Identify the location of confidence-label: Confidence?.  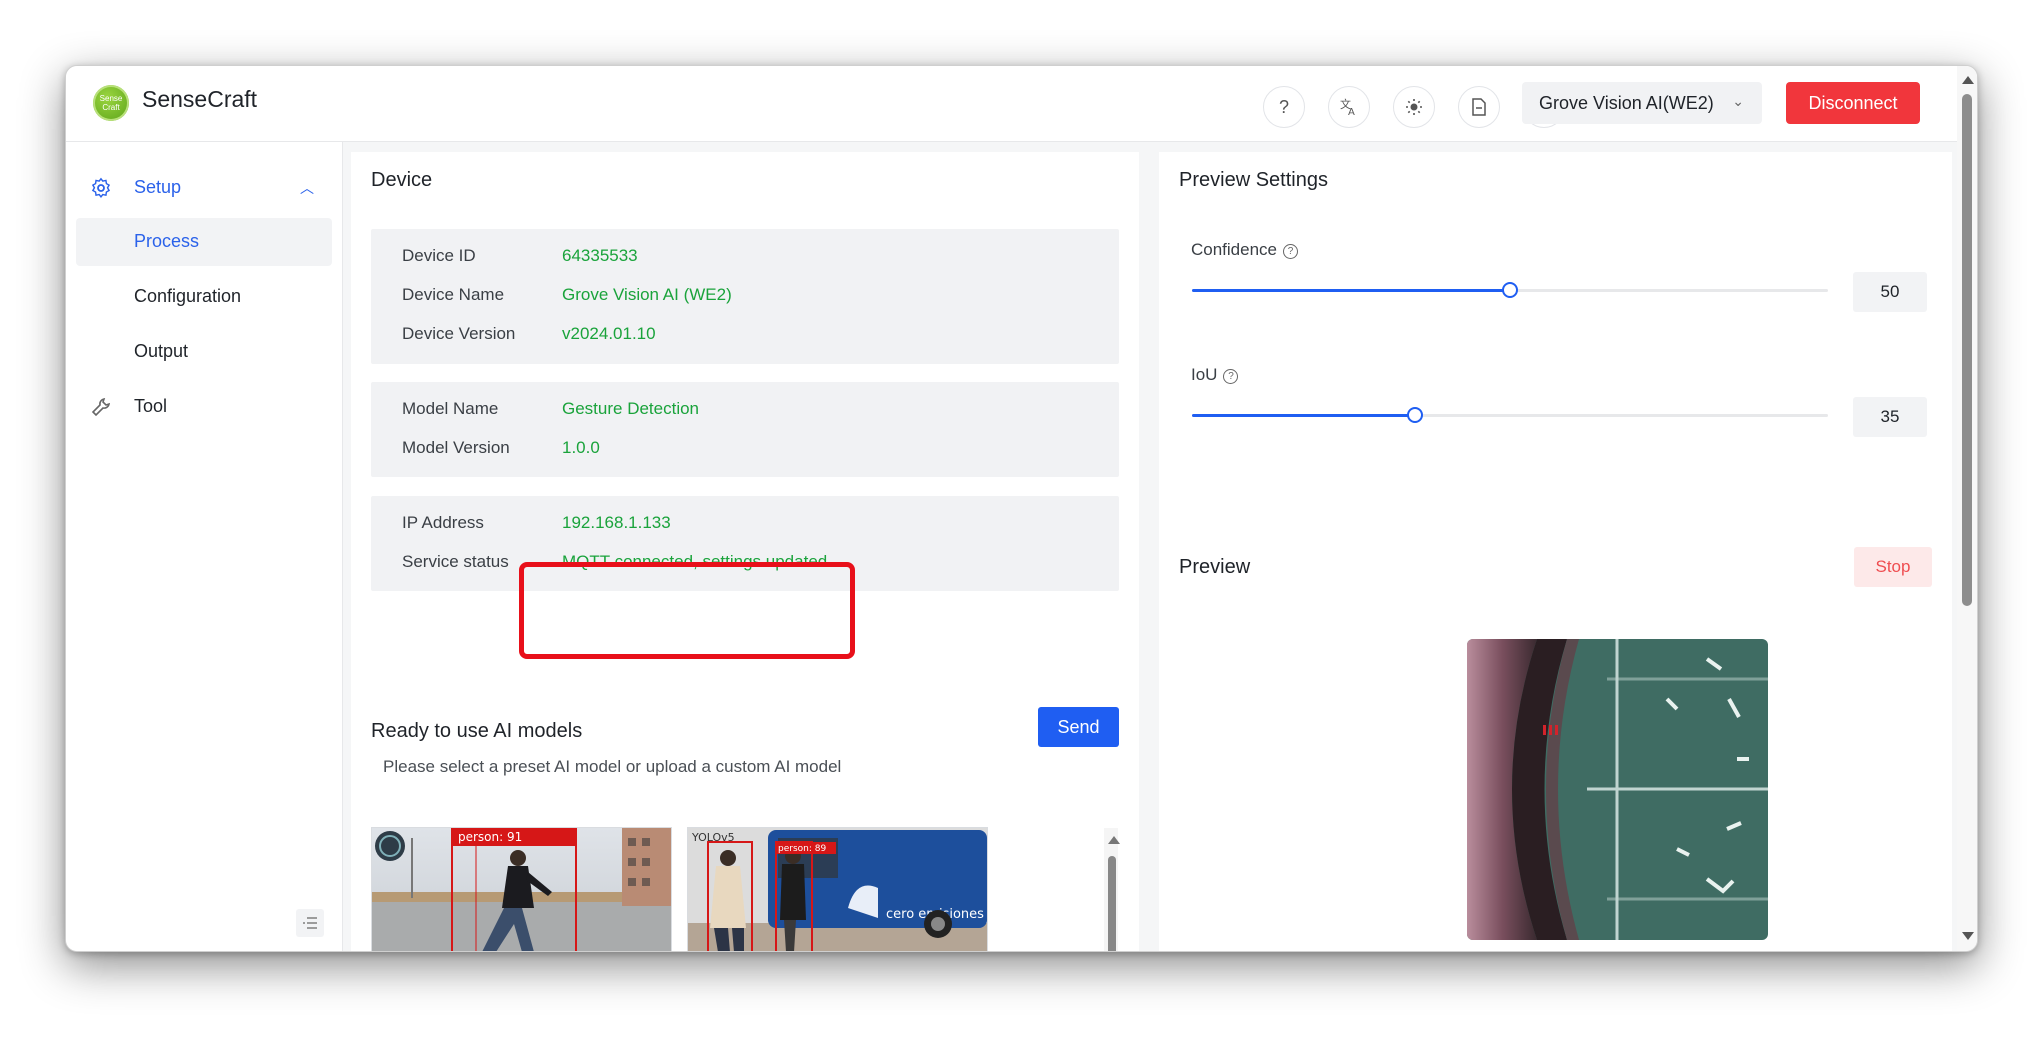
(1245, 250).